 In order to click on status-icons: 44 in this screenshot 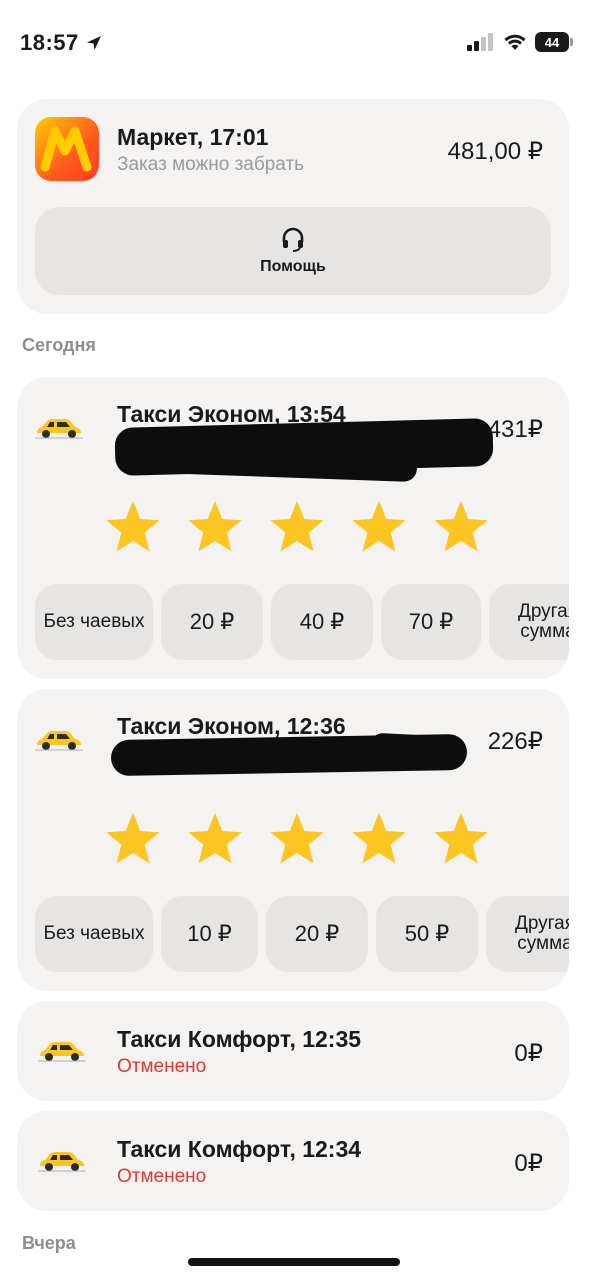, I will do `click(520, 42)`.